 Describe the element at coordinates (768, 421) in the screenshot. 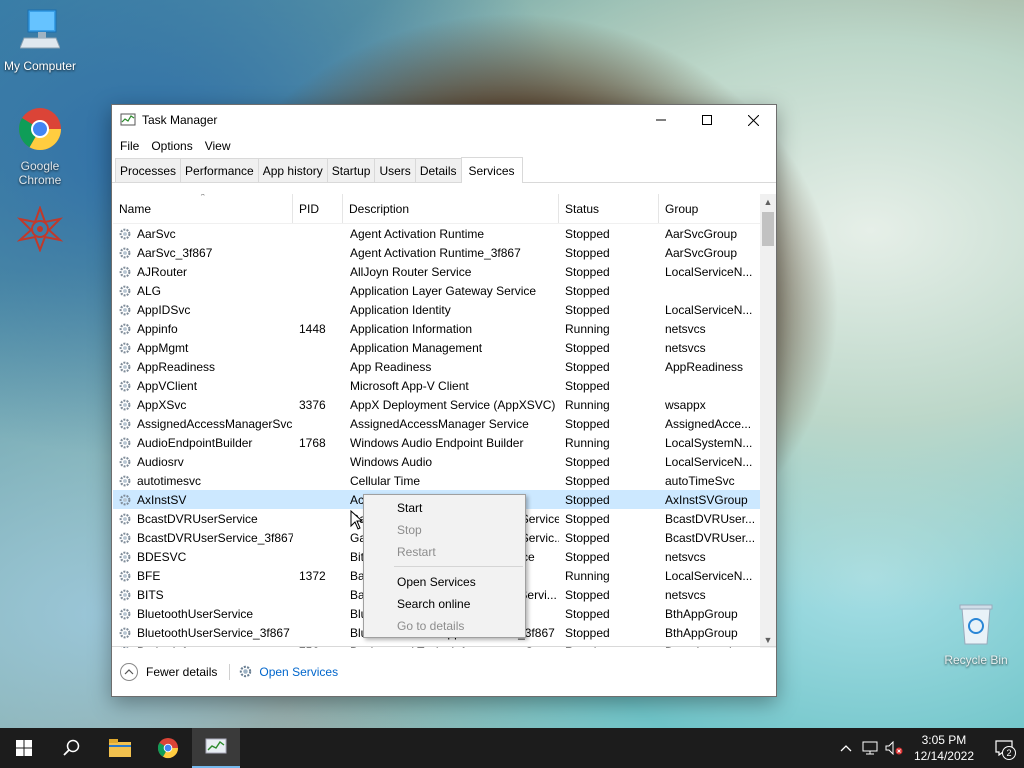

I see `vertical-scrollbar: ▲ ▼` at that location.